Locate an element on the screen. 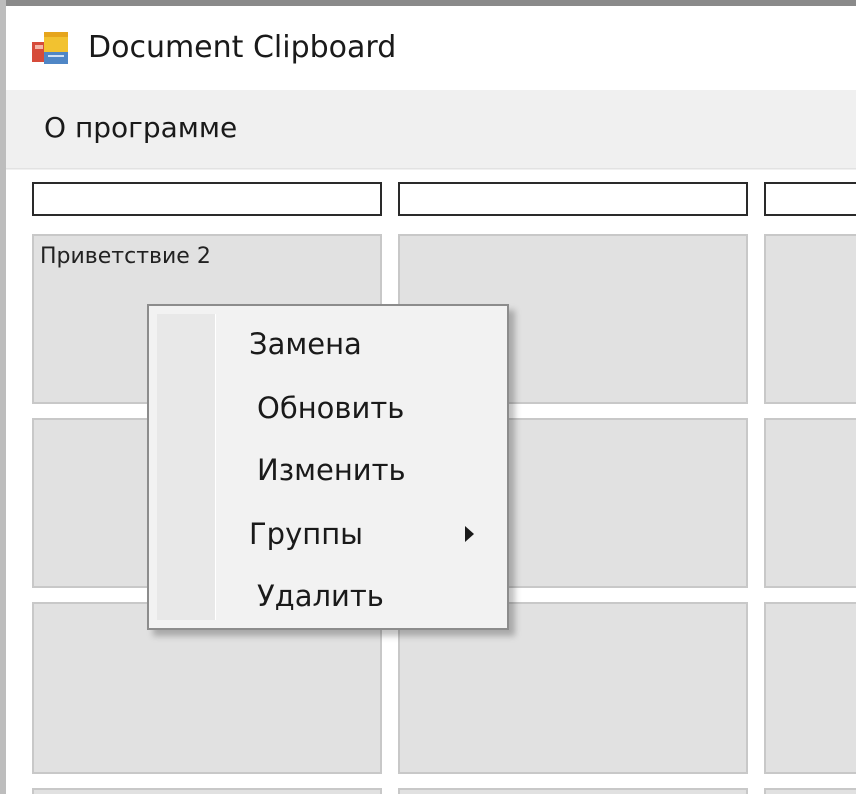 Image resolution: width=856 pixels, height=794 pixels. context-item-refresh: Обновить is located at coordinates (377, 408).